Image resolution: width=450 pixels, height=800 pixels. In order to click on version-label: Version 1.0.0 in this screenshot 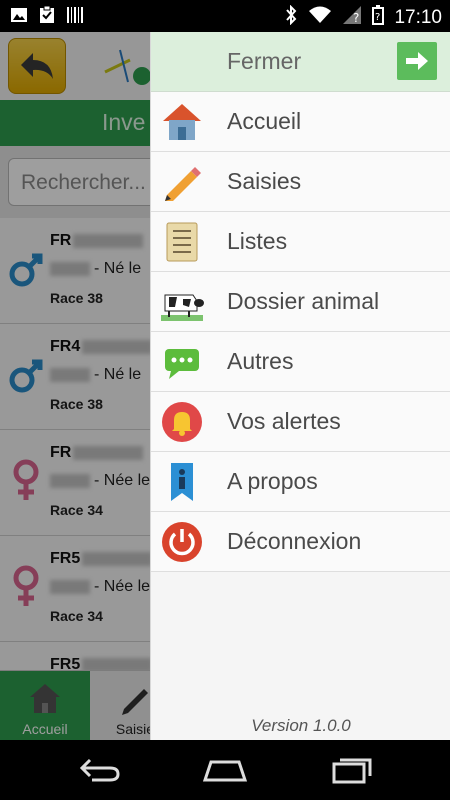, I will do `click(301, 725)`.